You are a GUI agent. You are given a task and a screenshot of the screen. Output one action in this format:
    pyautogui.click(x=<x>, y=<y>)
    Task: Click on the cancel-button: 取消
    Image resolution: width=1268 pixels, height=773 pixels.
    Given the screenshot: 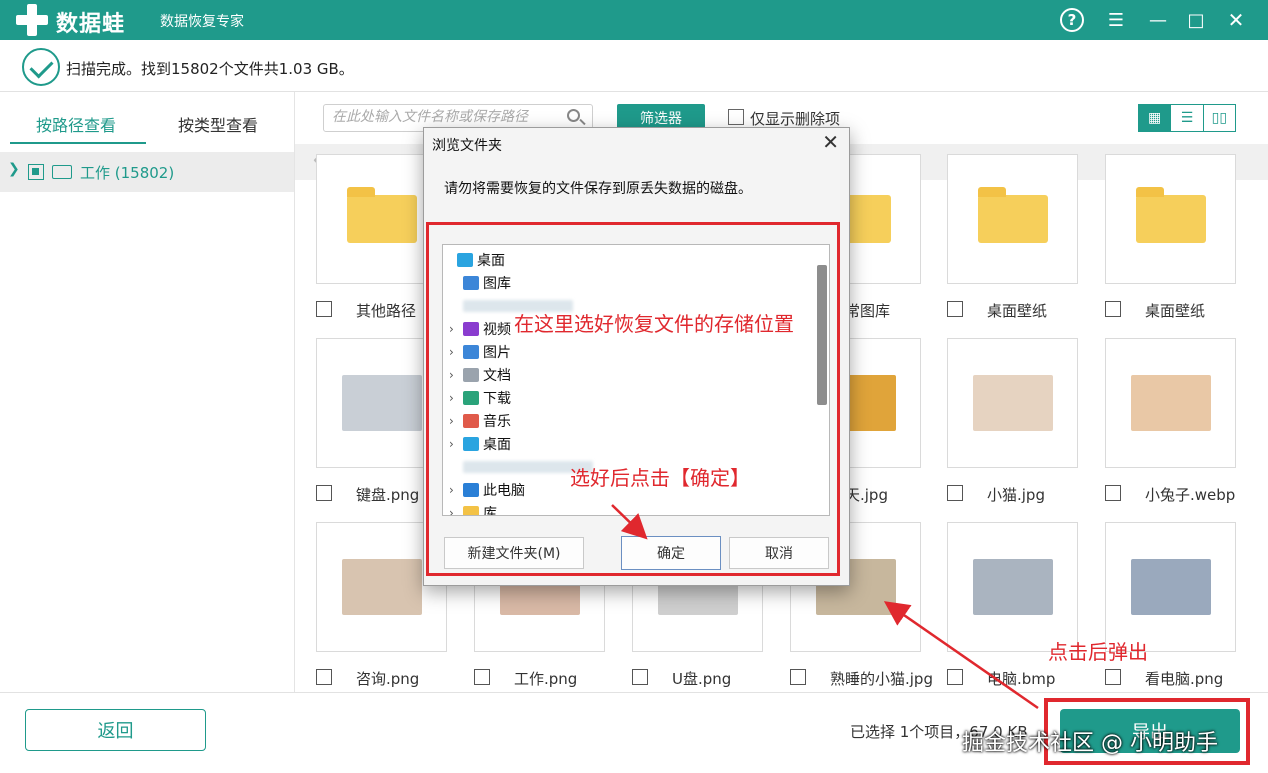 What is the action you would take?
    pyautogui.click(x=779, y=553)
    